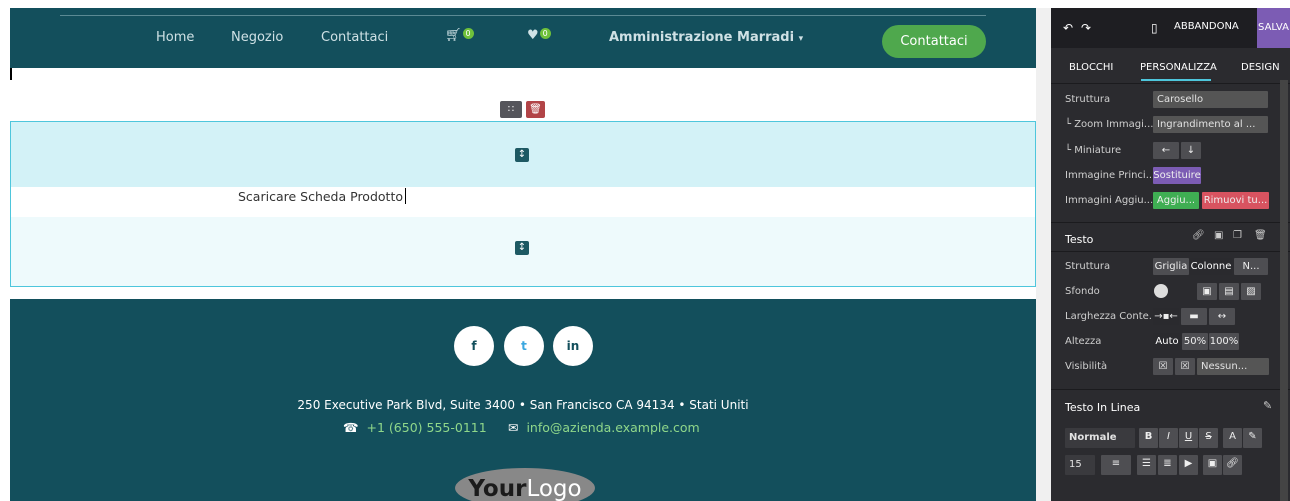 This screenshot has height=501, width=1290. What do you see at coordinates (1267, 405) in the screenshot?
I see `eraser-icon: ✎` at bounding box center [1267, 405].